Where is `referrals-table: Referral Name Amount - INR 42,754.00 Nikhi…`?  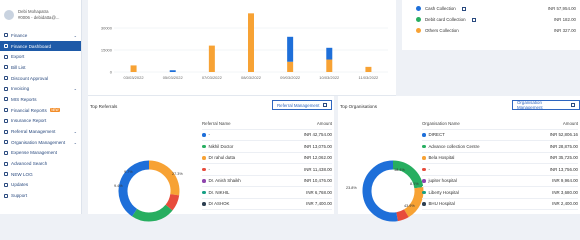 referrals-table: Referral Name Amount - INR 42,754.00 Nikhi… is located at coordinates (267, 164).